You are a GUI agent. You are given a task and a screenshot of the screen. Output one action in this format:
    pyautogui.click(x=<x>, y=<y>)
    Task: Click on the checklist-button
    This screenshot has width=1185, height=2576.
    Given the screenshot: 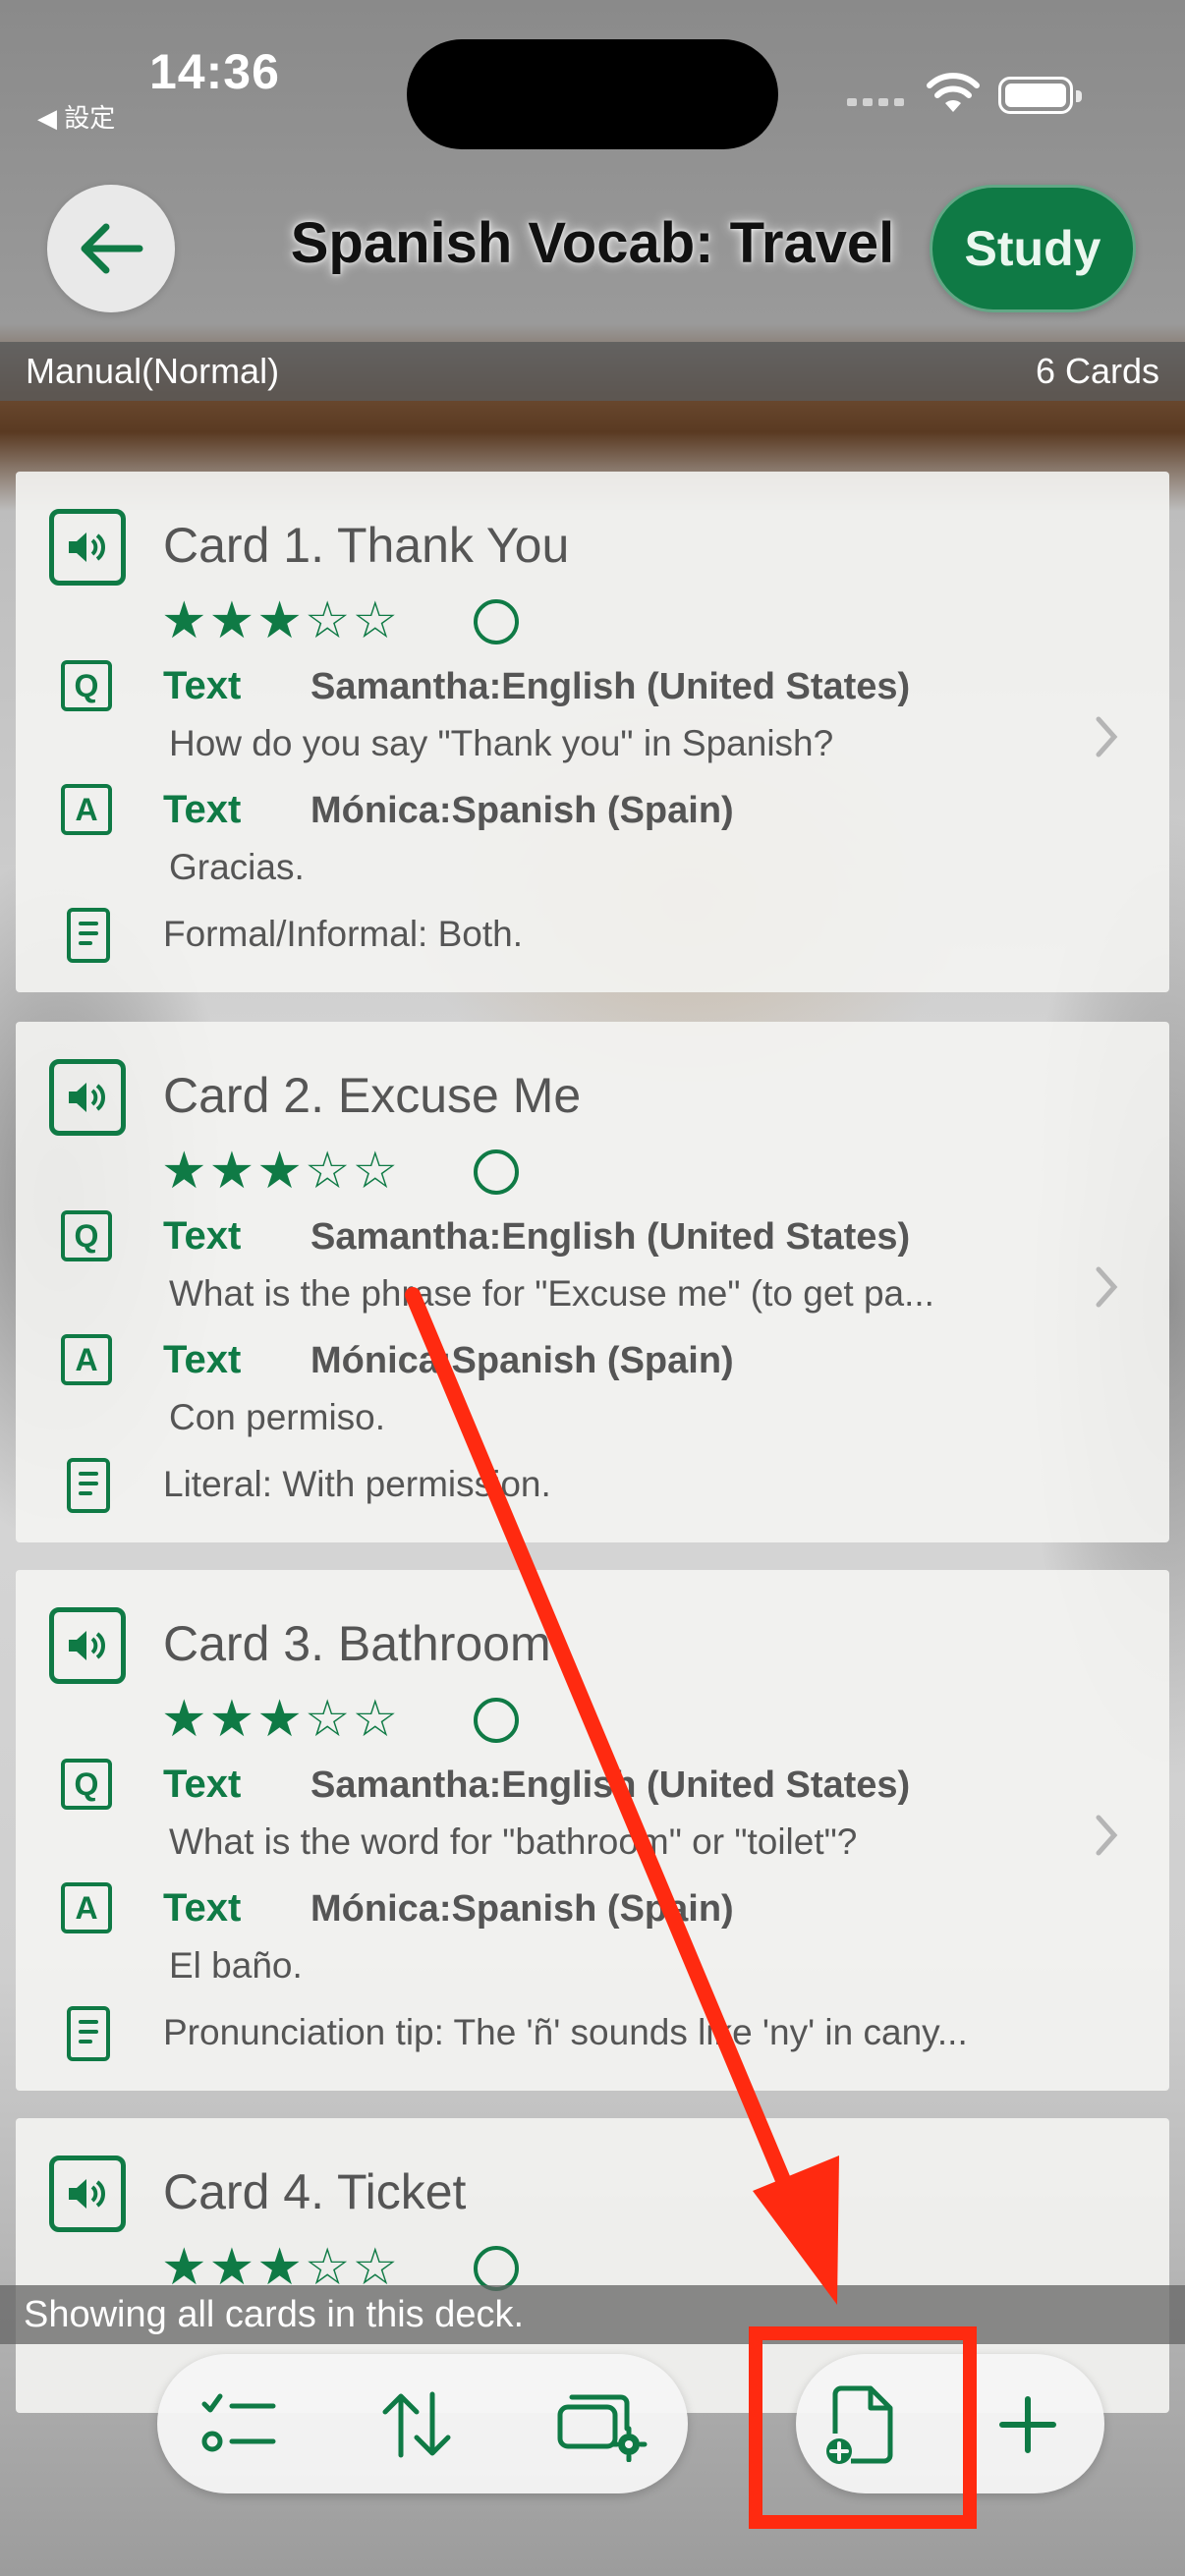 What is the action you would take?
    pyautogui.click(x=240, y=2425)
    